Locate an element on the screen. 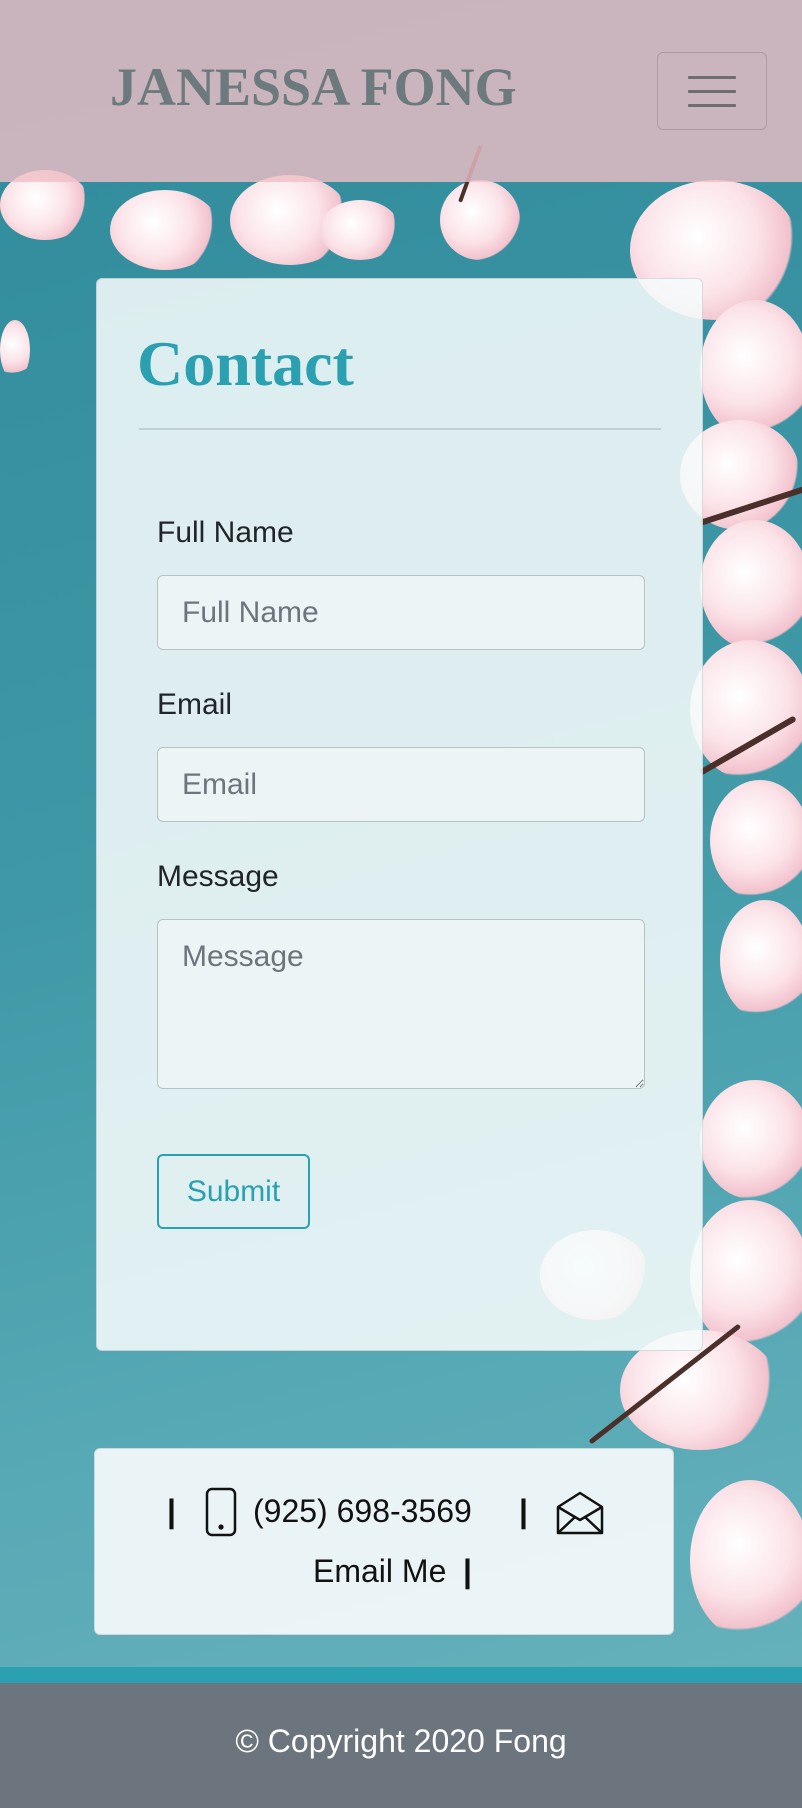 This screenshot has height=1808, width=802. message-label: Message is located at coordinates (218, 876).